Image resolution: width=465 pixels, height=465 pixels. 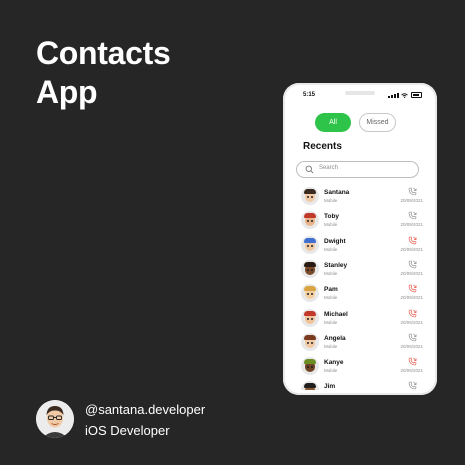 What do you see at coordinates (360, 343) in the screenshot?
I see `contact-row: Angela Mobile 20/09/2021` at bounding box center [360, 343].